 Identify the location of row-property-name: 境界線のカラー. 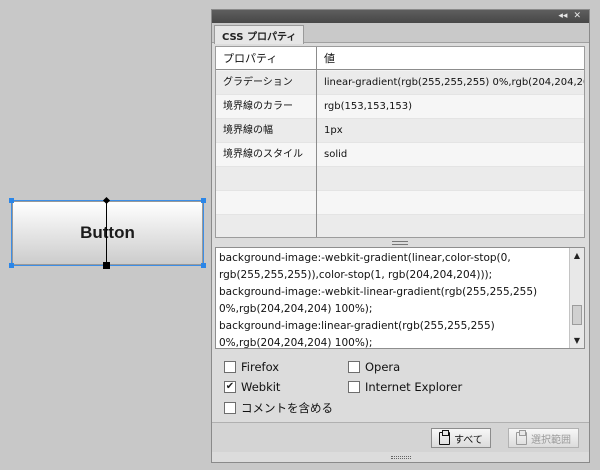
(258, 106).